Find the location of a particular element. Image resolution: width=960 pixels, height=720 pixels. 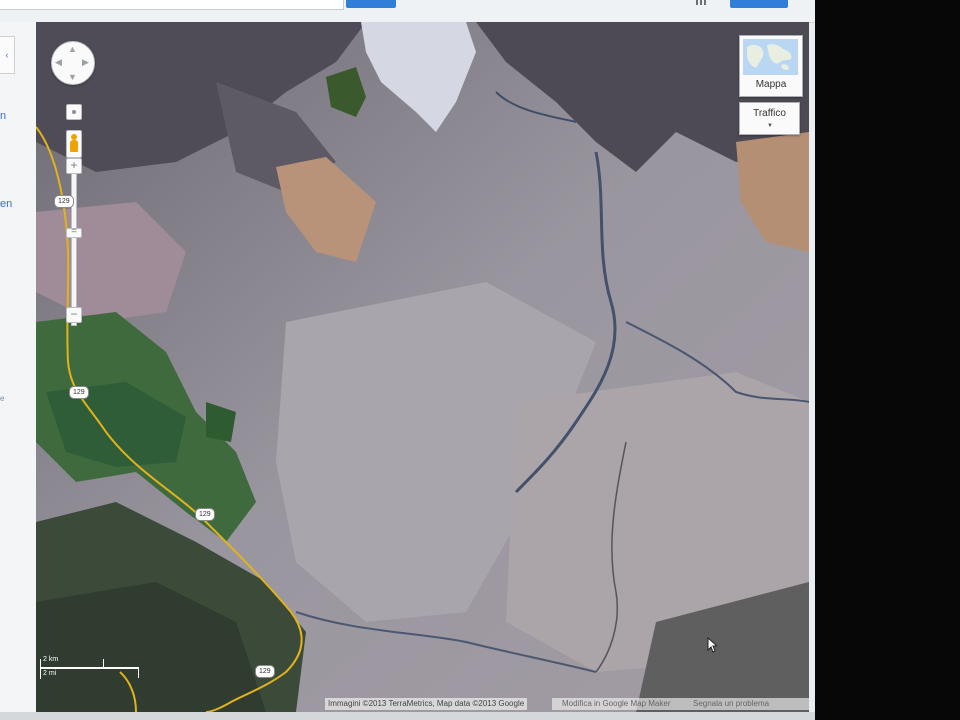

zoom-slider-handle: = is located at coordinates (74, 232).